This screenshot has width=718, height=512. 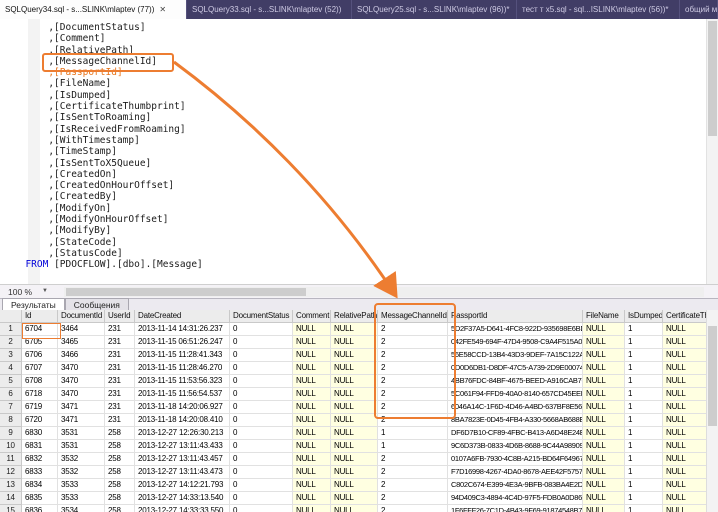 I want to click on grid-column-header: UserId, so click(x=120, y=316).